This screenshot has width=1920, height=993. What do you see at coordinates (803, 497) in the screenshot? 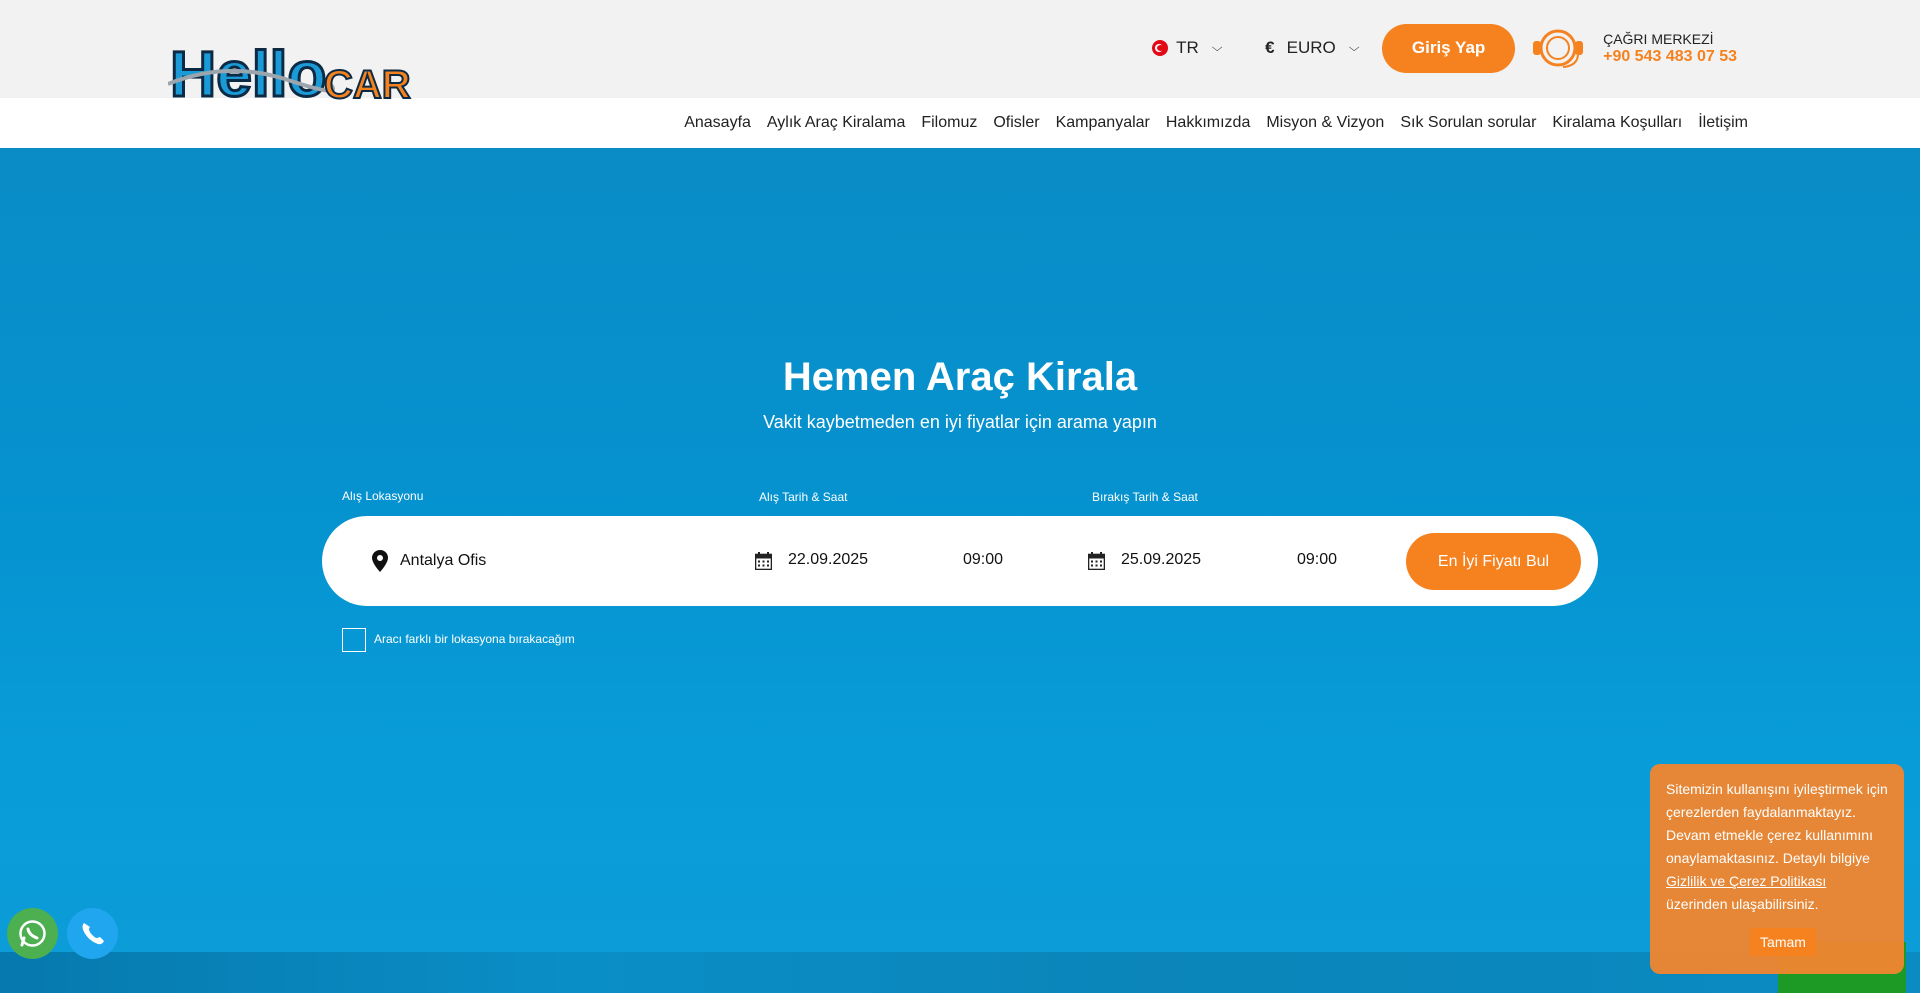
I see `pickup-datetime-label: Alış Tarih & Saat` at bounding box center [803, 497].